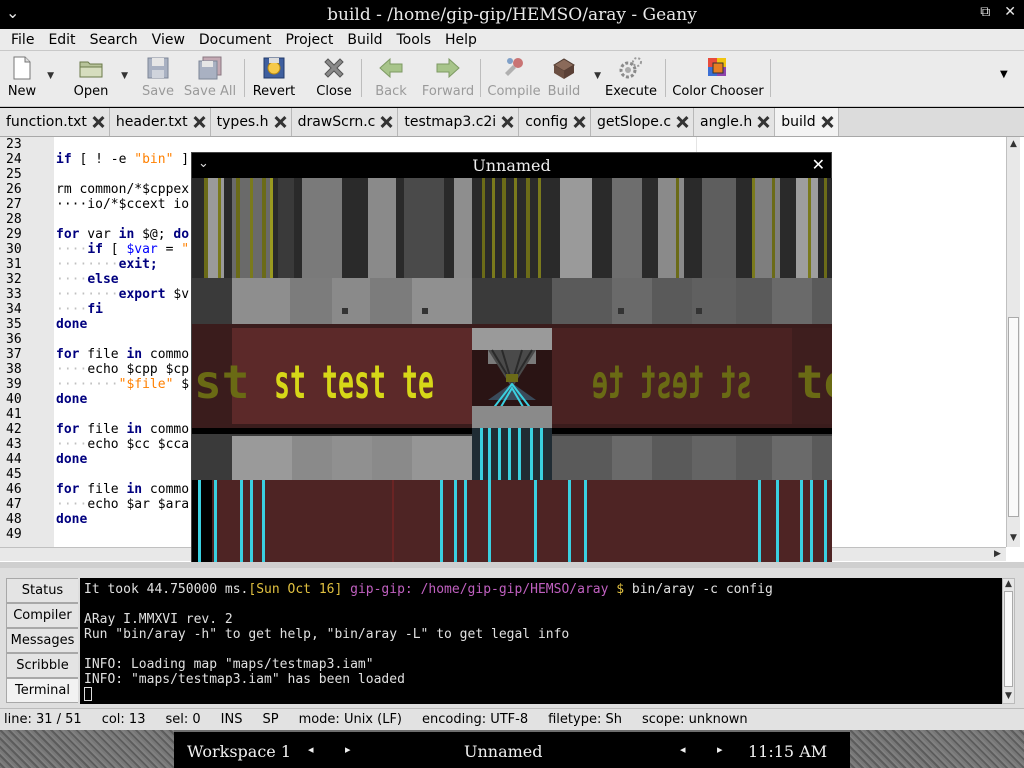 This screenshot has width=1024, height=768. Describe the element at coordinates (239, 751) in the screenshot. I see `workspace-label: Workspace 1` at that location.